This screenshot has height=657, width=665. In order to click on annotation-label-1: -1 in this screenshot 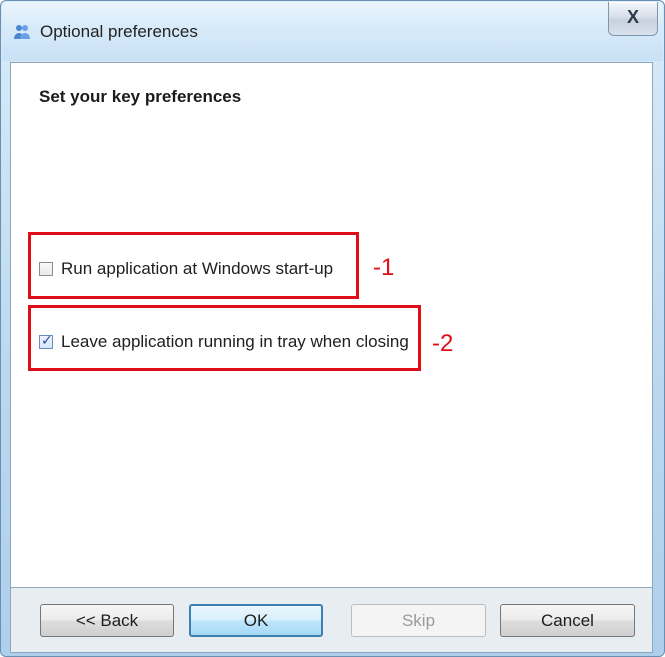, I will do `click(384, 267)`.